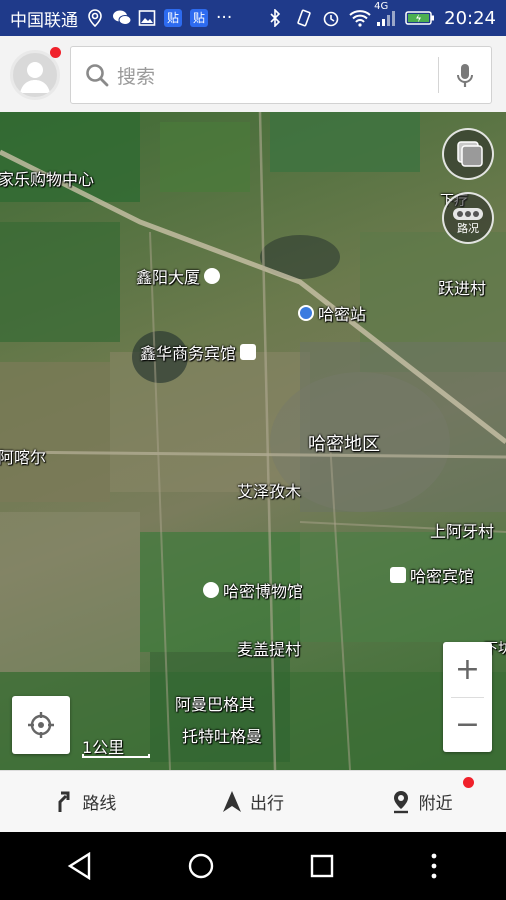  I want to click on map-label: 哈密博物馆, so click(253, 590).